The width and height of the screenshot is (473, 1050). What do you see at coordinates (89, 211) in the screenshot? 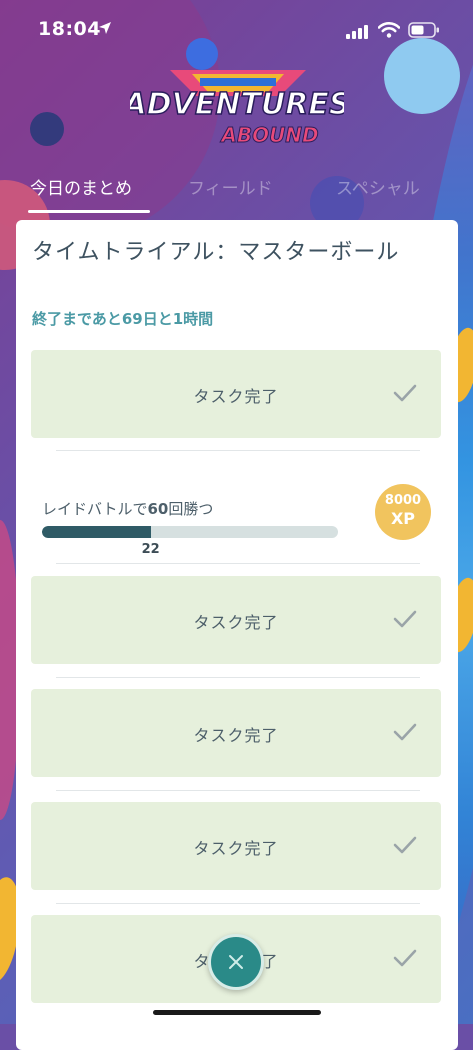
I see `active-tab-indicator` at bounding box center [89, 211].